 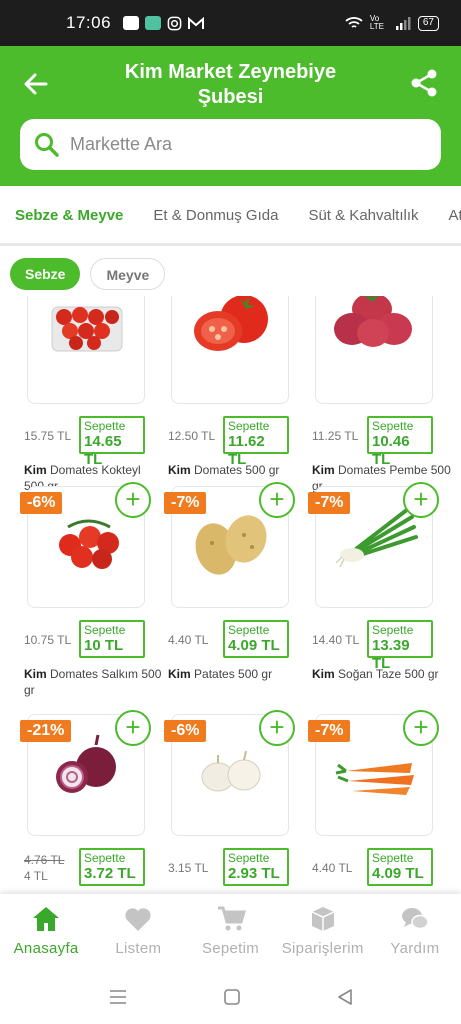 What do you see at coordinates (235, 144) in the screenshot?
I see `search-input` at bounding box center [235, 144].